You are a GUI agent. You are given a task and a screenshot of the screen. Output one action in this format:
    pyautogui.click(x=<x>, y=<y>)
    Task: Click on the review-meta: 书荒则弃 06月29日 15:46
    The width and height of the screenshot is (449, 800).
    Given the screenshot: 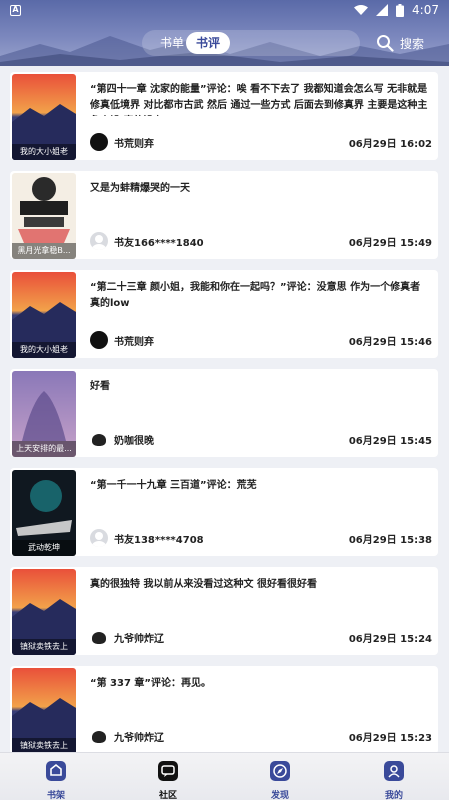 What is the action you would take?
    pyautogui.click(x=261, y=340)
    